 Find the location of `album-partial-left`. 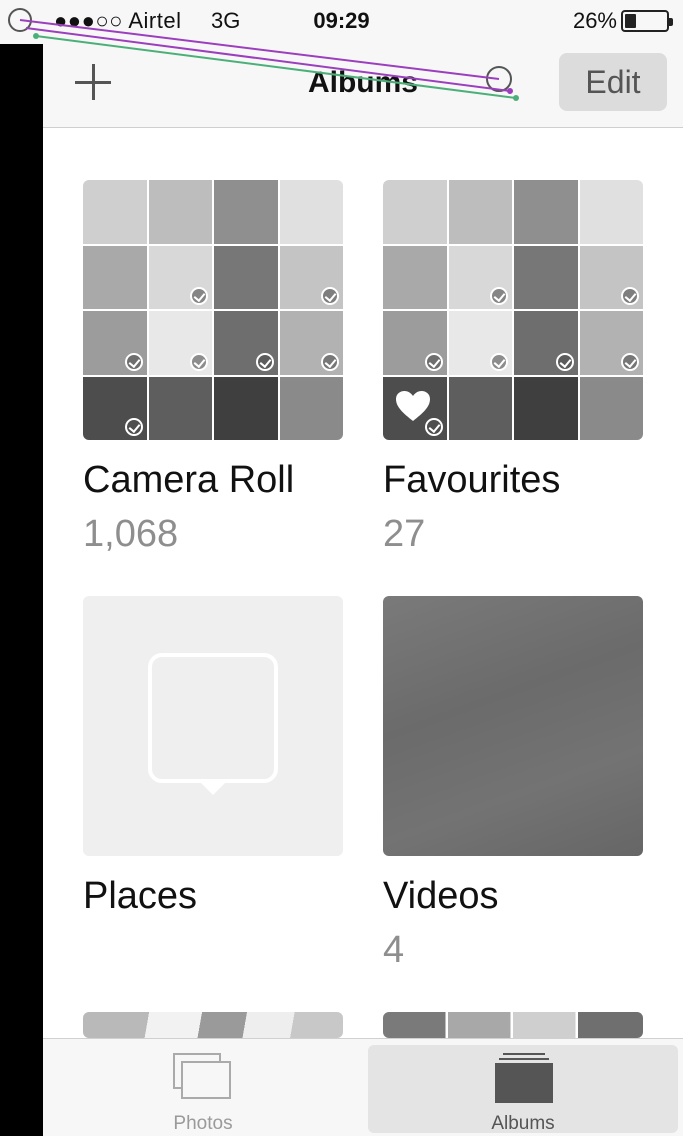

album-partial-left is located at coordinates (213, 1025).